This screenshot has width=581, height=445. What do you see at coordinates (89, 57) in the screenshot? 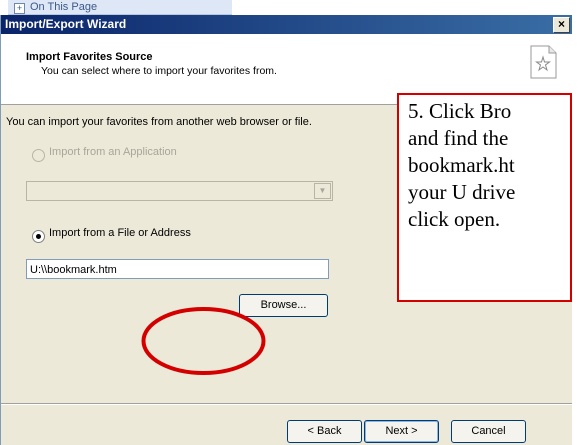
I see `header-title: Import Favorites Source` at bounding box center [89, 57].